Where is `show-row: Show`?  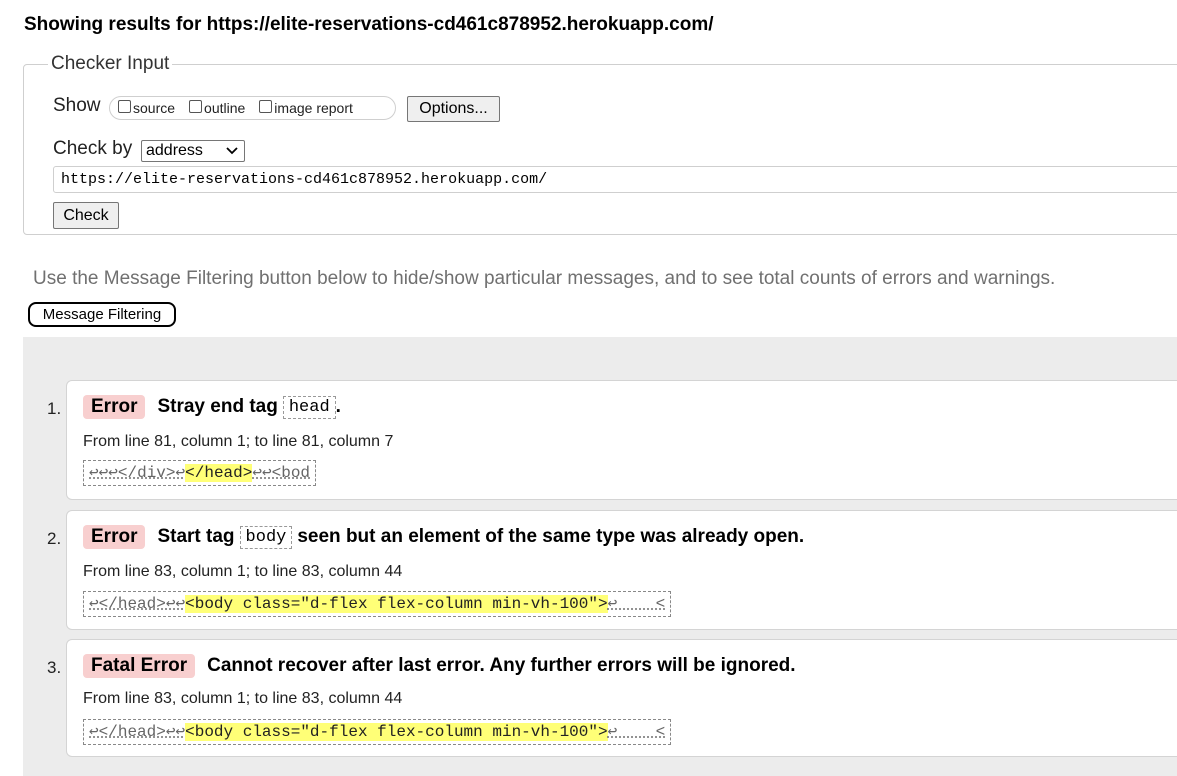 show-row: Show is located at coordinates (77, 106).